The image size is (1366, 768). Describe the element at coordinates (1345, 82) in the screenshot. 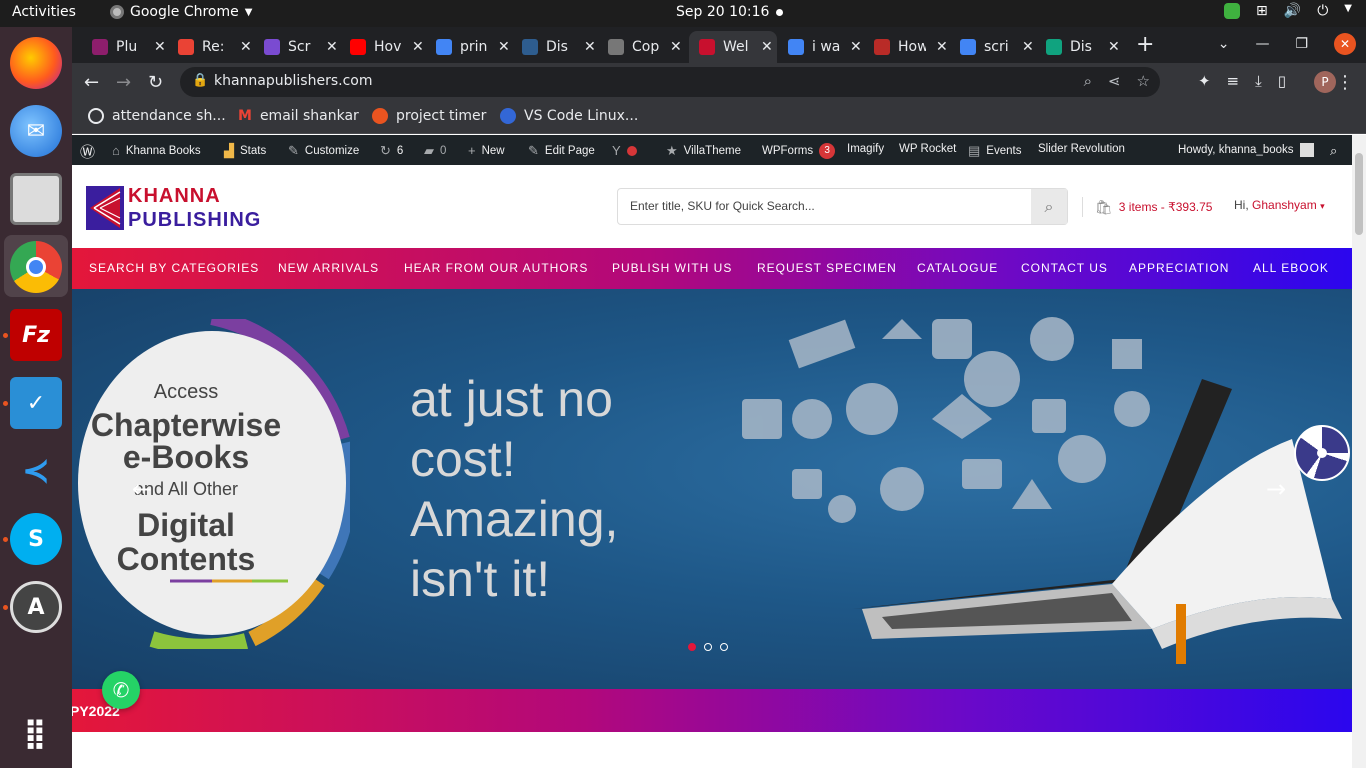

I see `menu-icon: ⋮` at that location.